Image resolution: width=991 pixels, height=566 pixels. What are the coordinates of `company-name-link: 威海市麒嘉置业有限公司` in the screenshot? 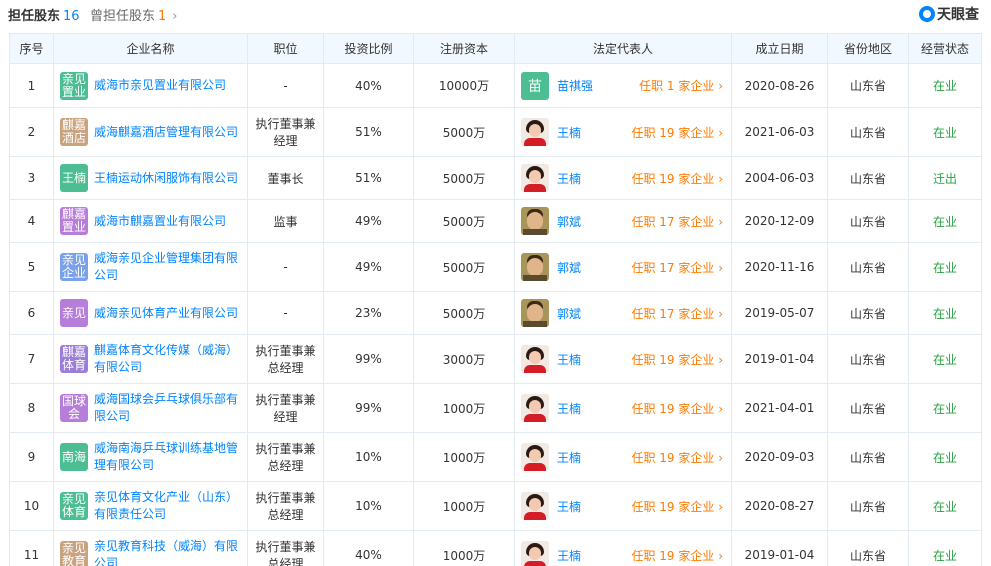 It's located at (160, 221).